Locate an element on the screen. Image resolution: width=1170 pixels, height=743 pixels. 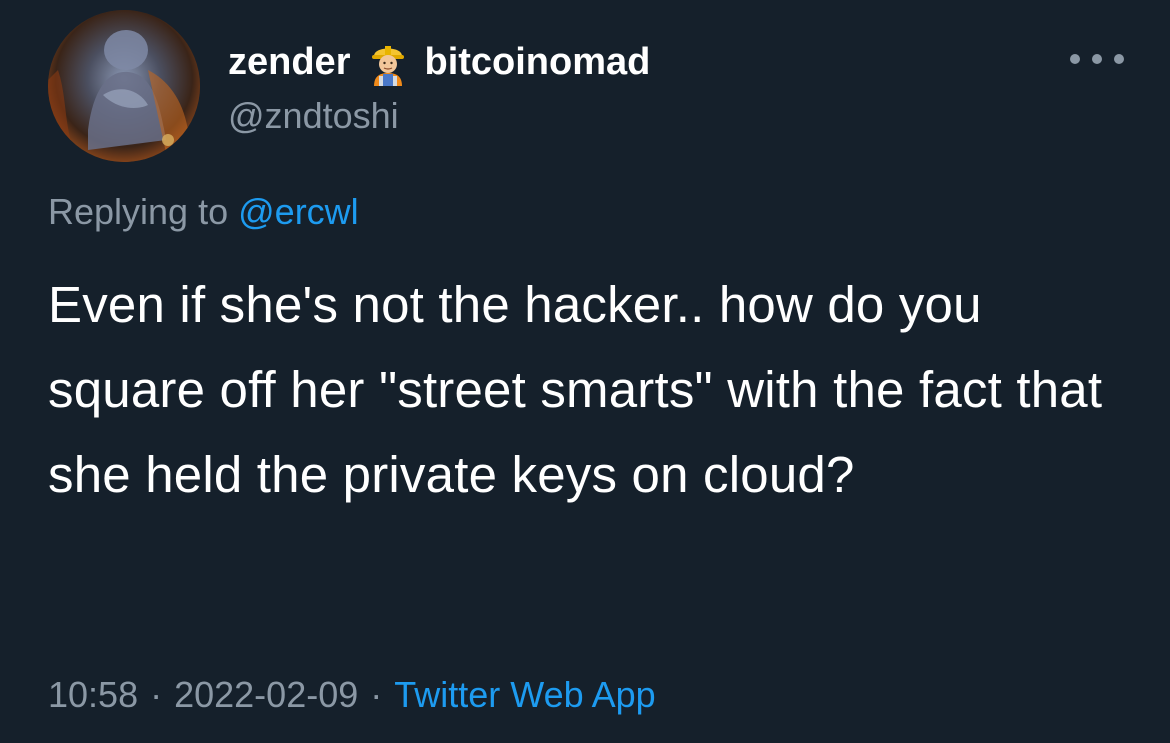
tweet-date: 2022-02-09 is located at coordinates (266, 694).